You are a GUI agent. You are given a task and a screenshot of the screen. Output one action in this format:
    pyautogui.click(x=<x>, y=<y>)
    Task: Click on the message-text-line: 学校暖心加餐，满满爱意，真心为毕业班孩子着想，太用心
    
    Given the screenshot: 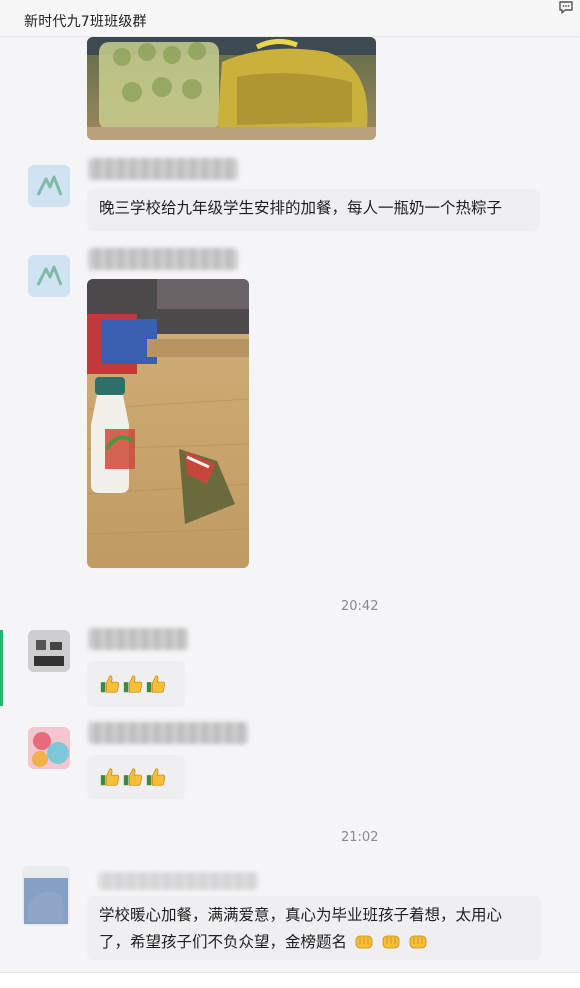 What is the action you would take?
    pyautogui.click(x=301, y=915)
    